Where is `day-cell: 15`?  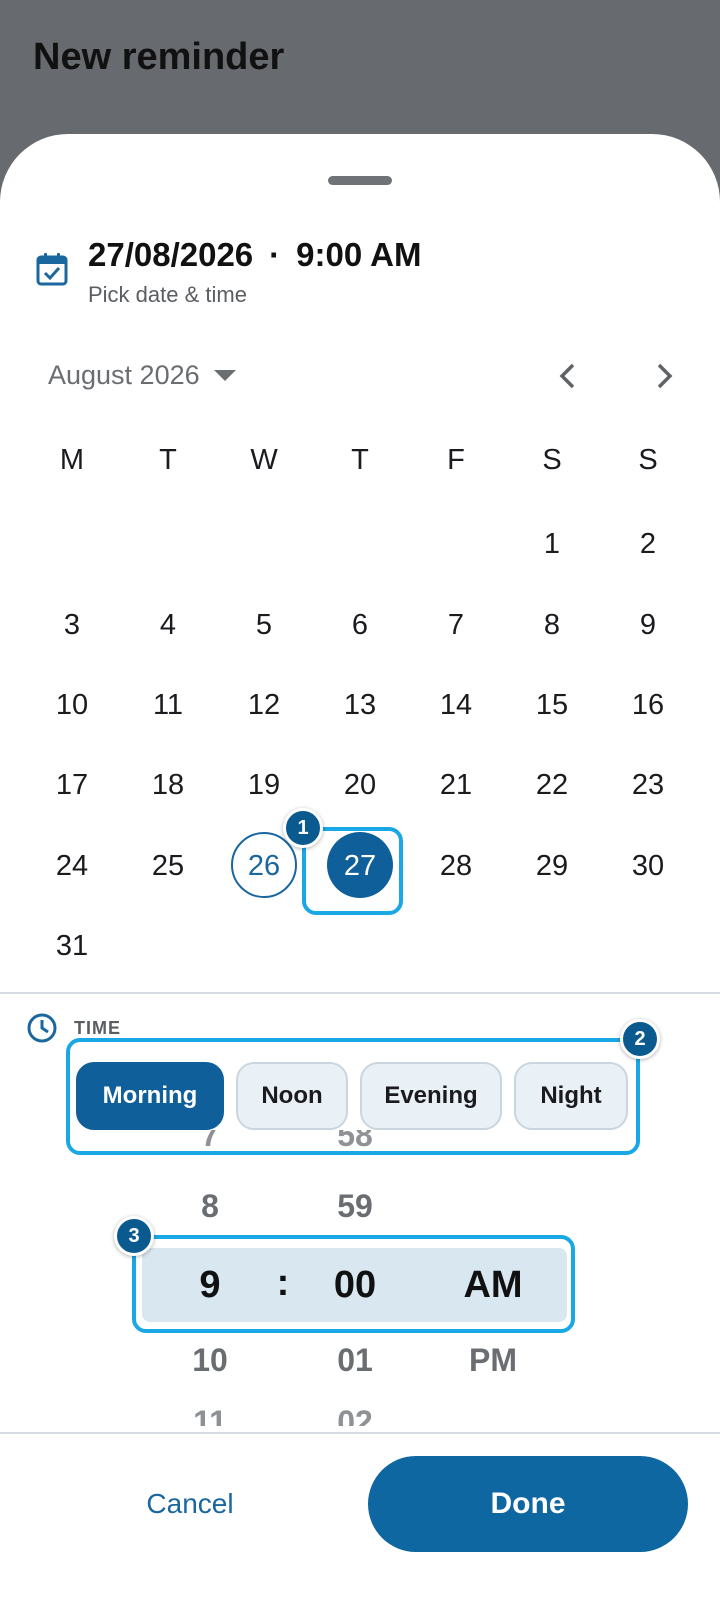 day-cell: 15 is located at coordinates (552, 705).